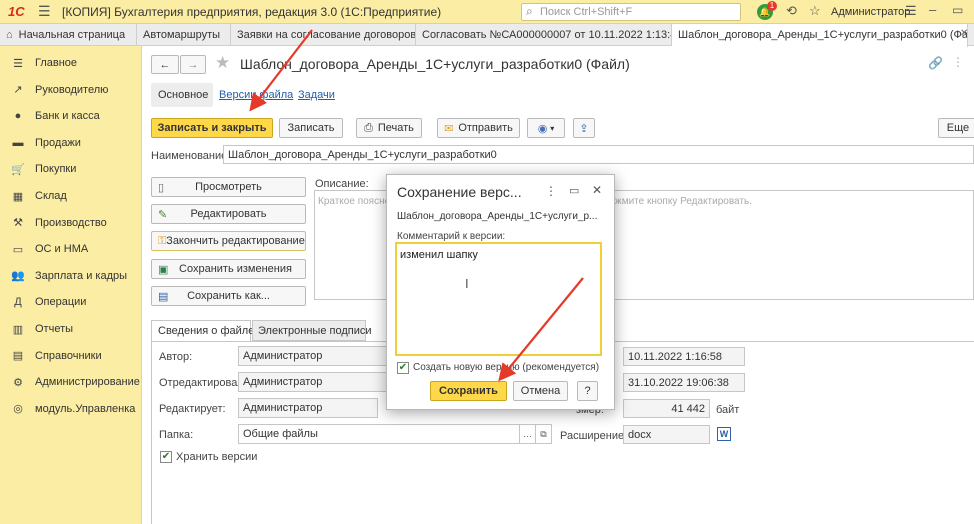 The image size is (974, 524). Describe the element at coordinates (791, 11) in the screenshot. I see `history-icon: ⟲` at that location.